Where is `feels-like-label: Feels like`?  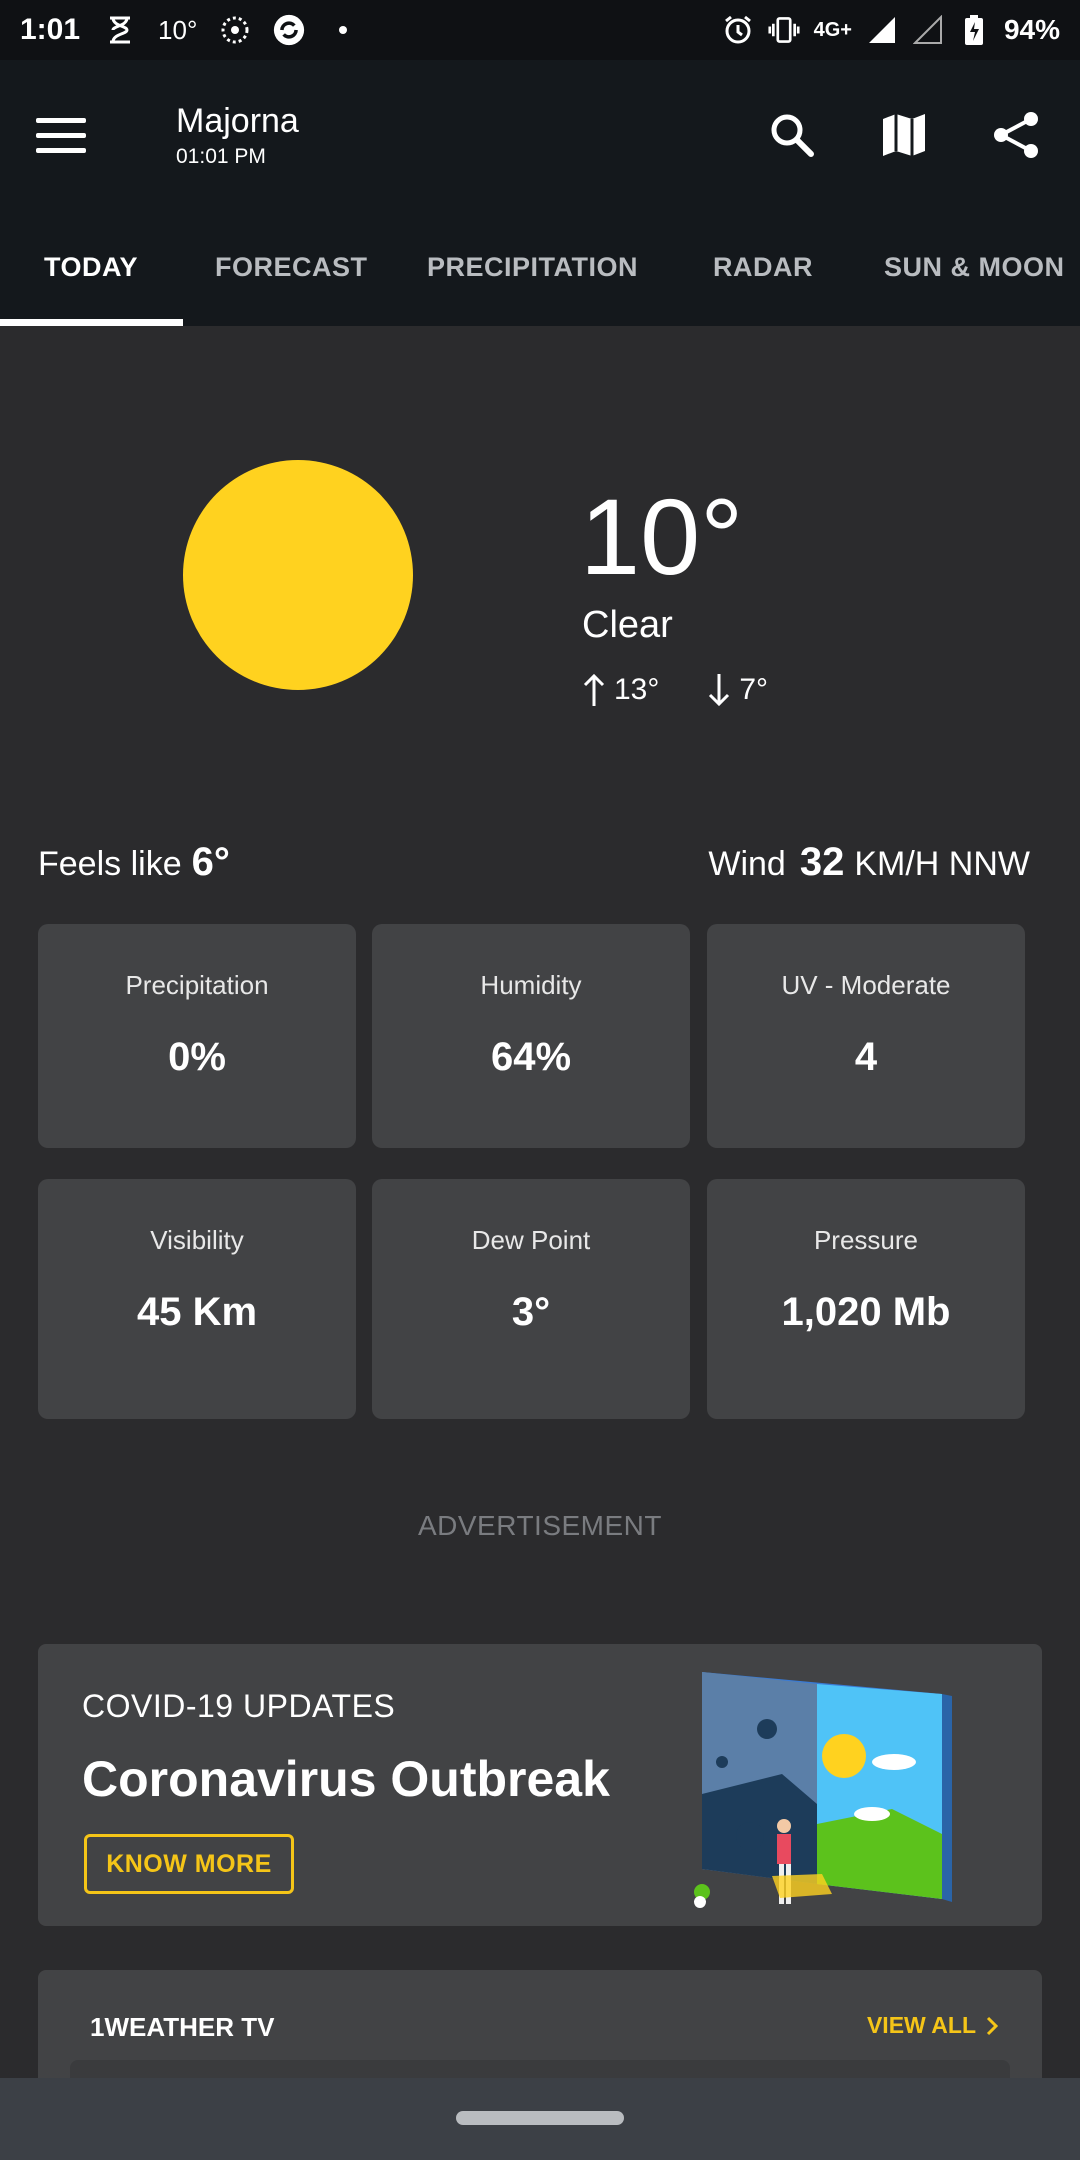 feels-like-label: Feels like is located at coordinates (110, 864).